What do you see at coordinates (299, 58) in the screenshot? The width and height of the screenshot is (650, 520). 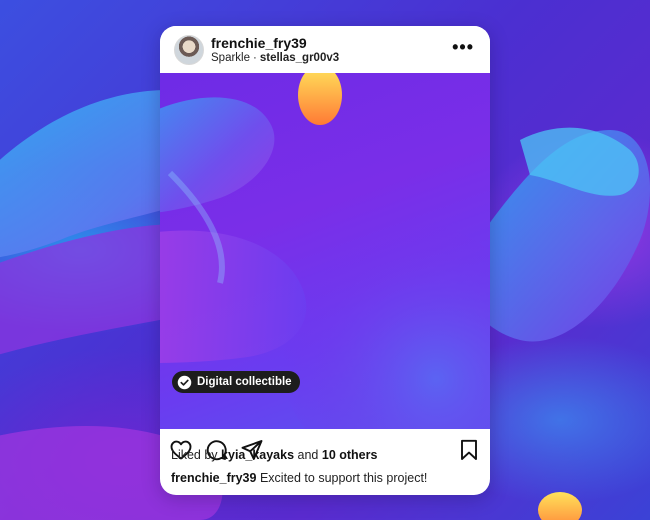 I see `post-collaborator: stellas_gr00v3` at bounding box center [299, 58].